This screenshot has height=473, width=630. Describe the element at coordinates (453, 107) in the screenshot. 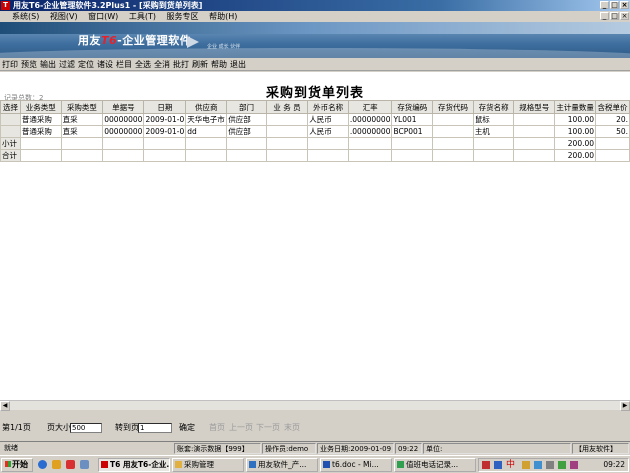

I see `column-header: 存货代码` at that location.